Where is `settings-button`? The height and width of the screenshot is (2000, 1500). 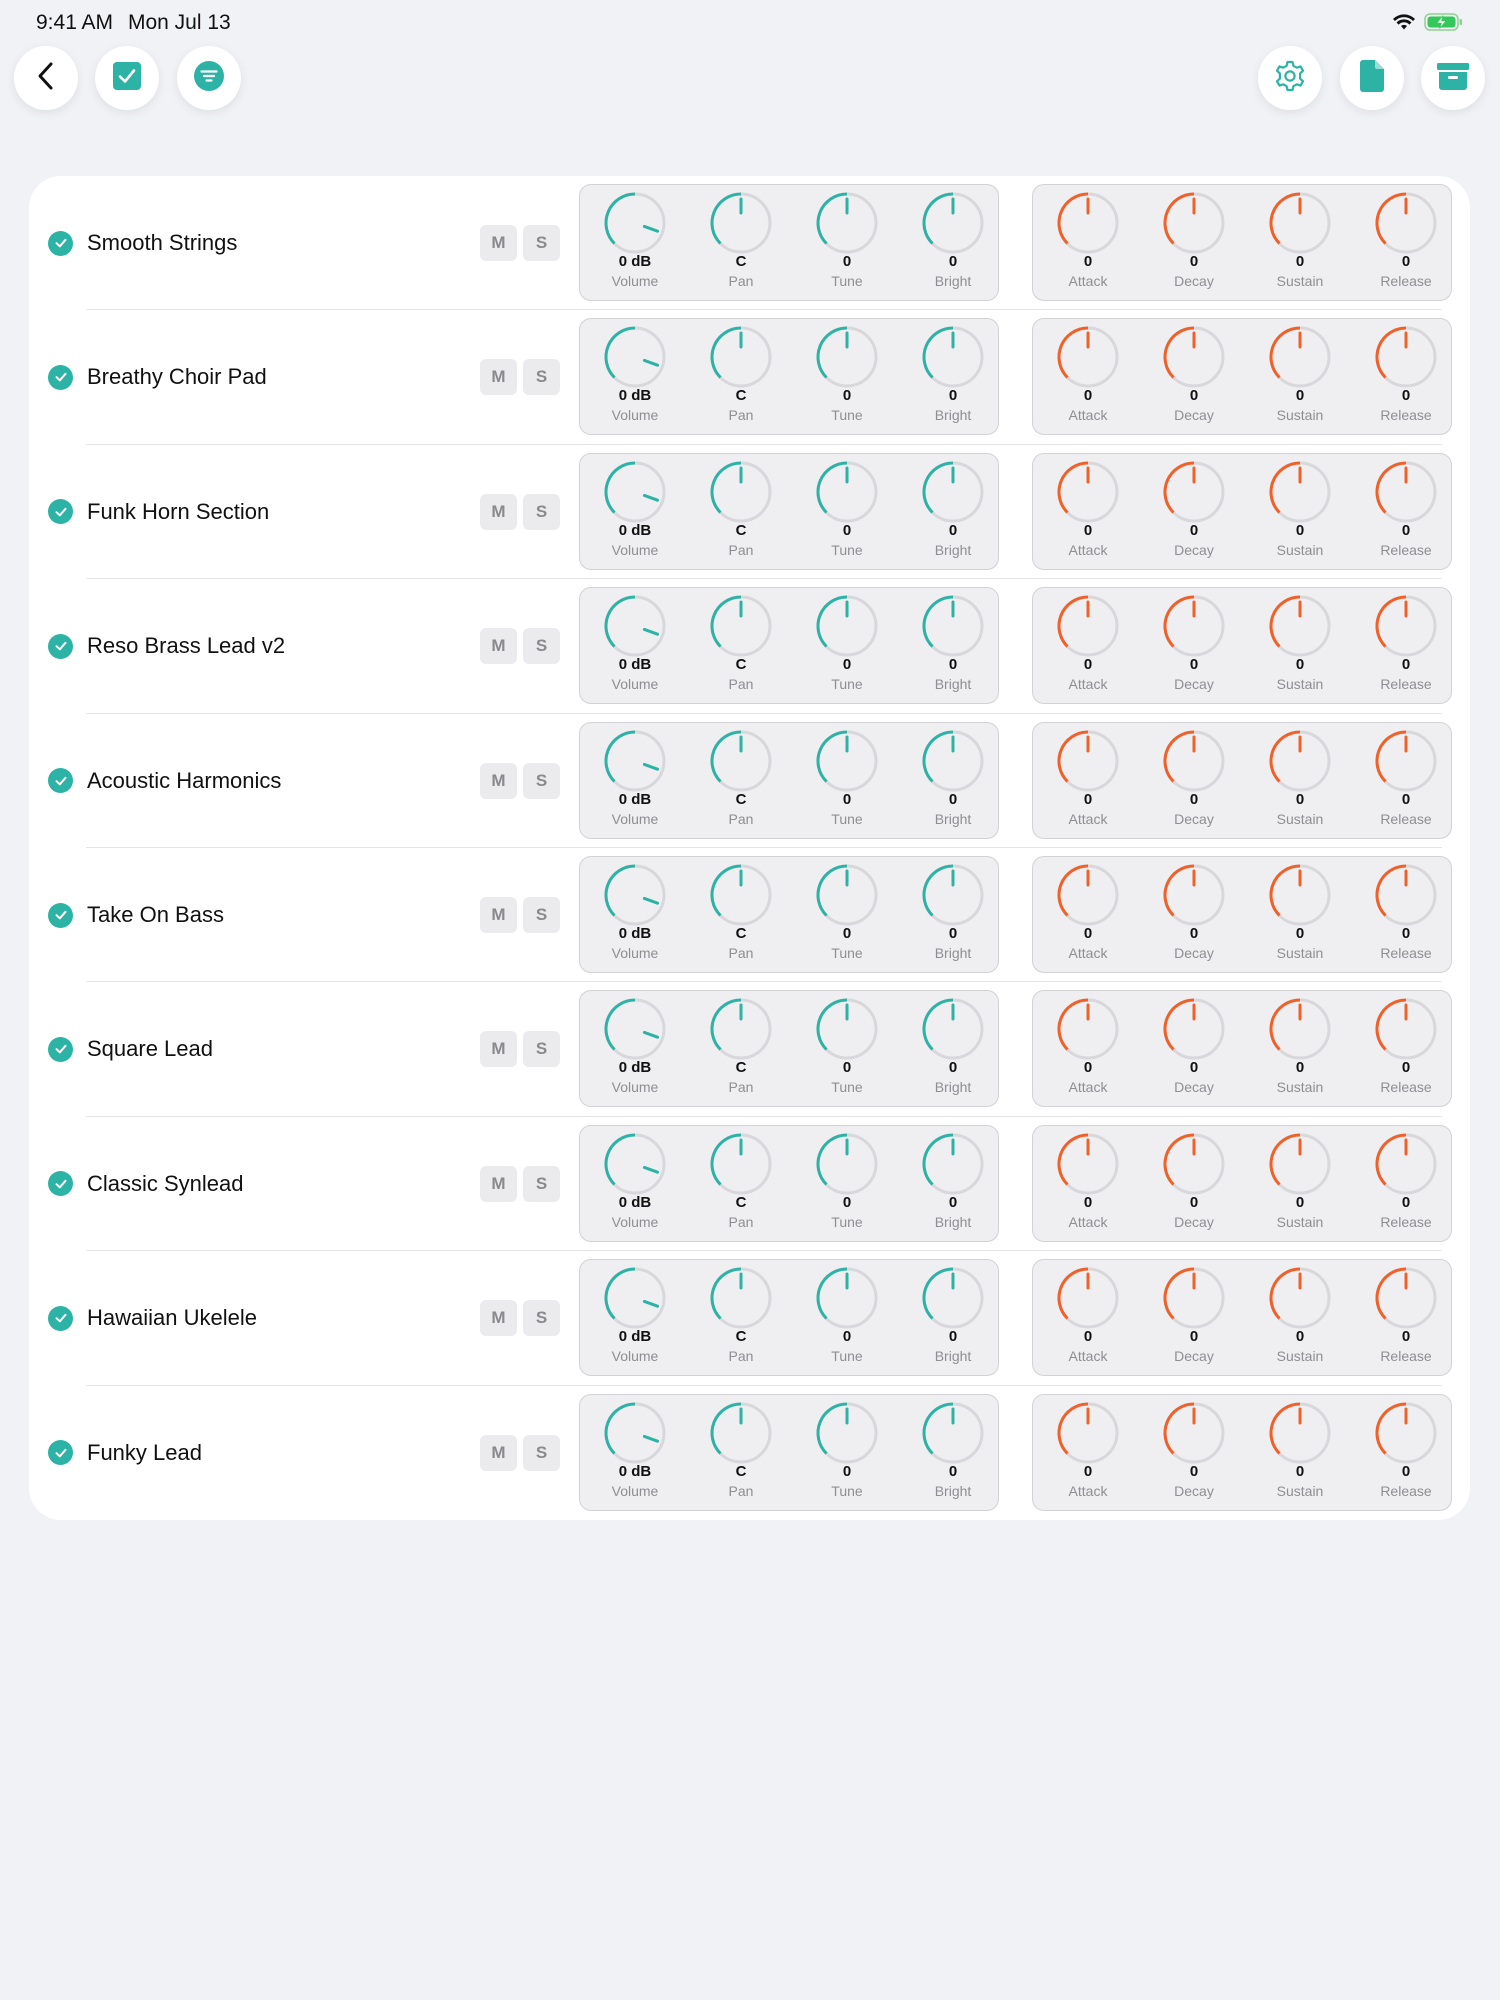 settings-button is located at coordinates (1290, 78).